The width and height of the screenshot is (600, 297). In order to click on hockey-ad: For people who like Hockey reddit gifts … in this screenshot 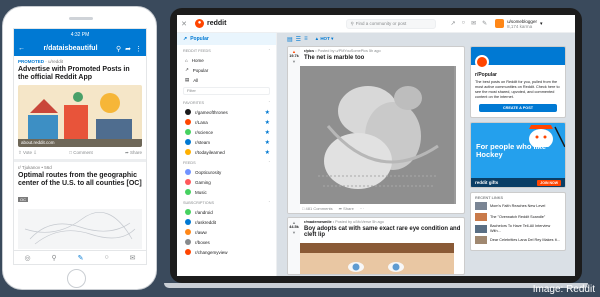, I will do `click(518, 155)`.